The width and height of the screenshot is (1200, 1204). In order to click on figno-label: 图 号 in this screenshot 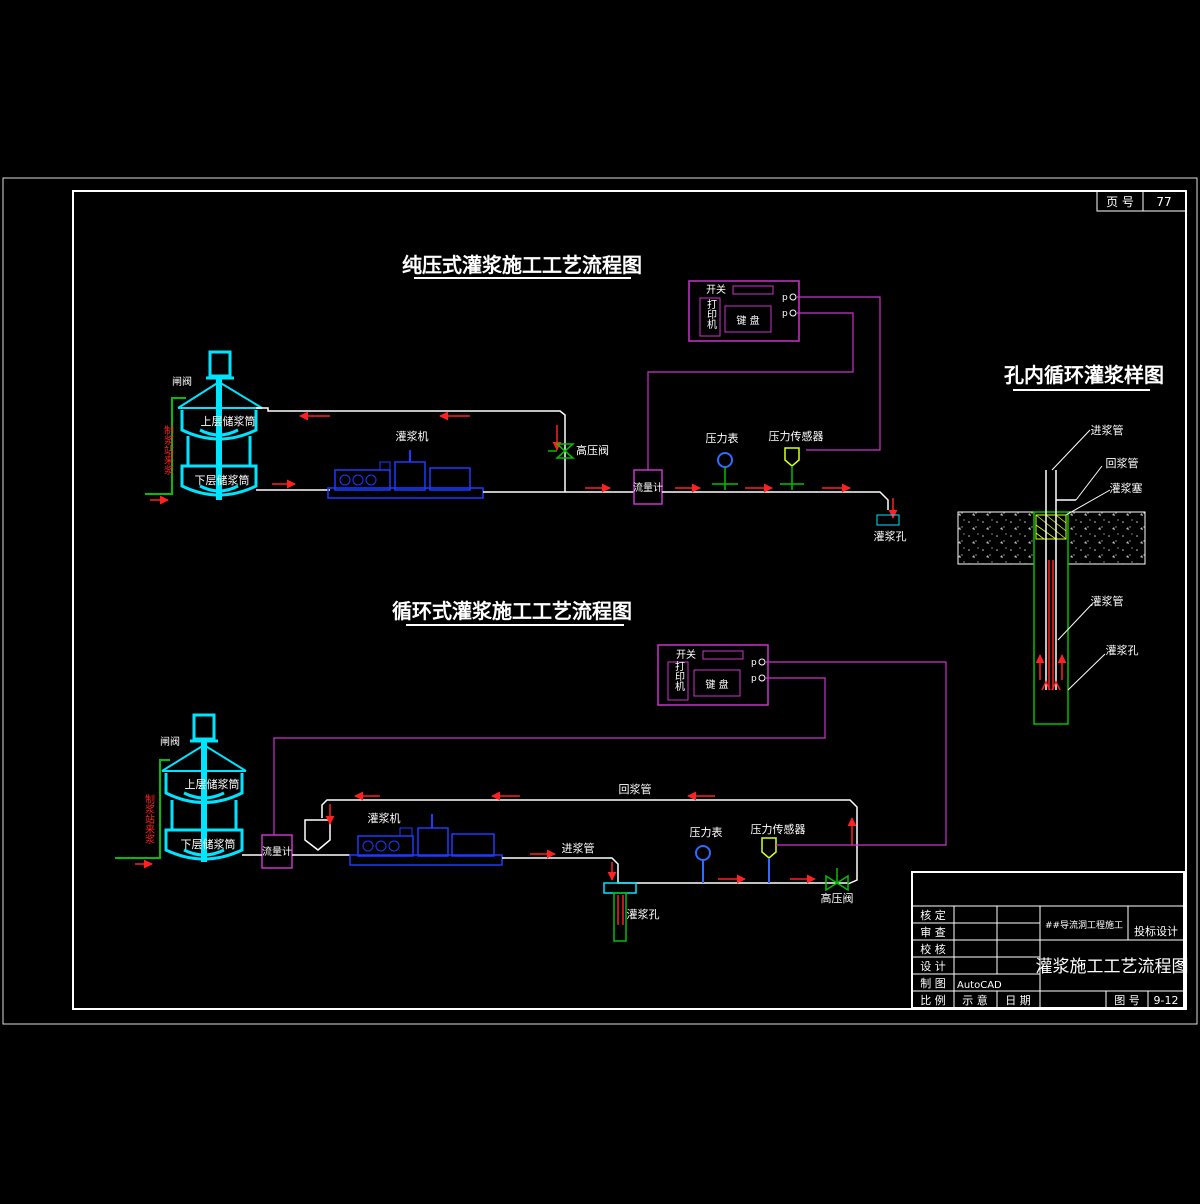, I will do `click(1127, 1000)`.